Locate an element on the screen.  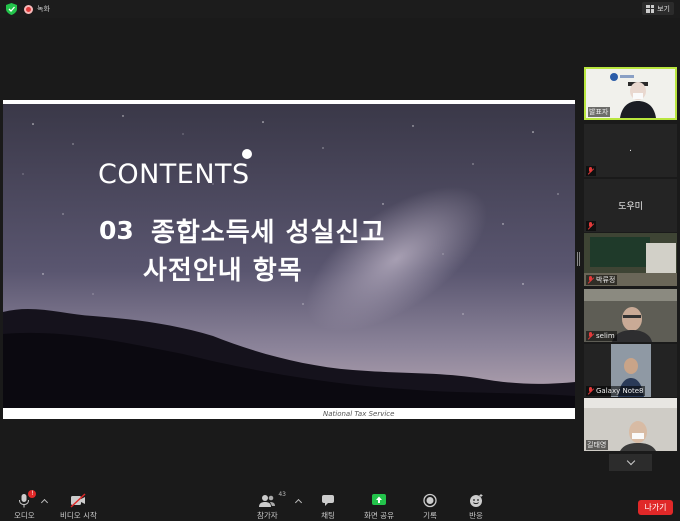
reactions-label: 반응 is located at coordinates (476, 515).